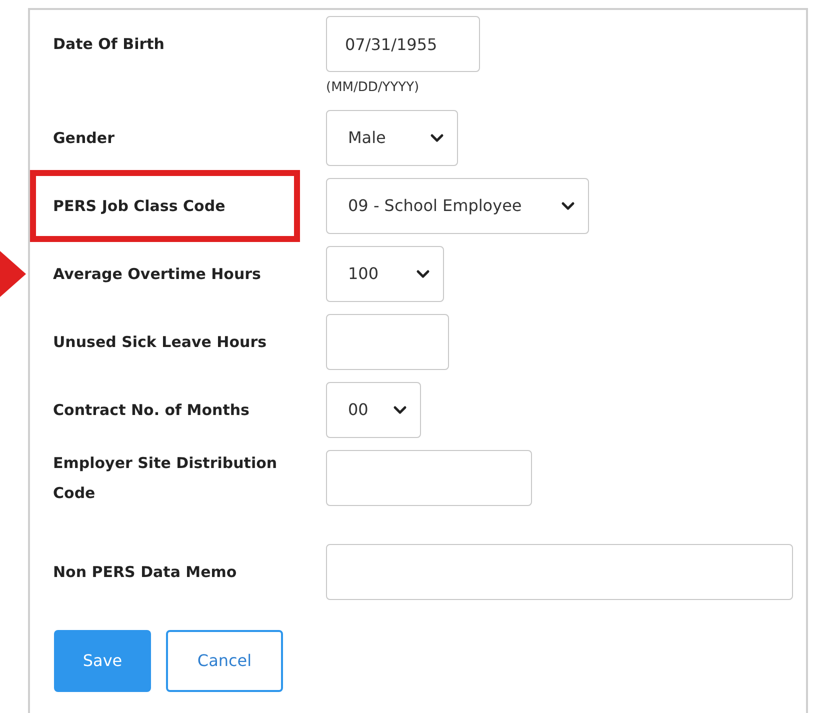  I want to click on field-label: Employer Site Distribution Code, so click(165, 478).